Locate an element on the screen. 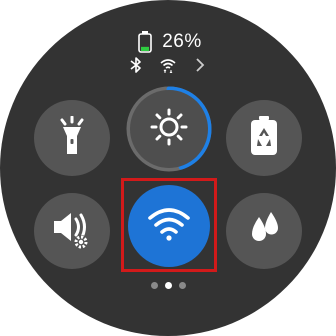 Image resolution: width=336 pixels, height=336 pixels. sun-icon is located at coordinates (169, 129).